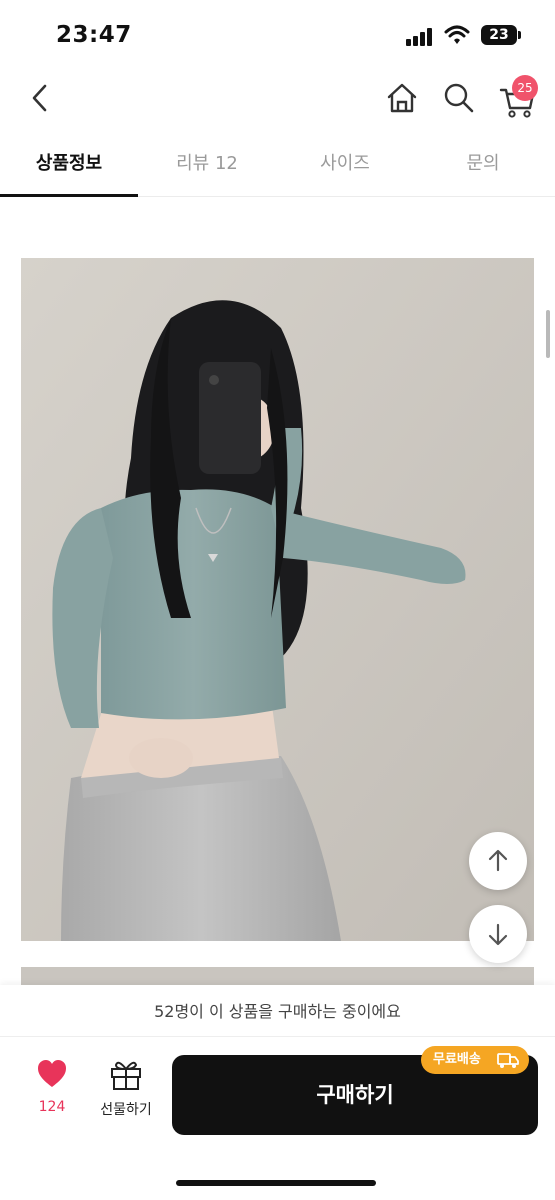 The height and width of the screenshot is (1200, 555). I want to click on product-tabs: 상품정보 리뷰 12 사이즈 문의, so click(277, 166).